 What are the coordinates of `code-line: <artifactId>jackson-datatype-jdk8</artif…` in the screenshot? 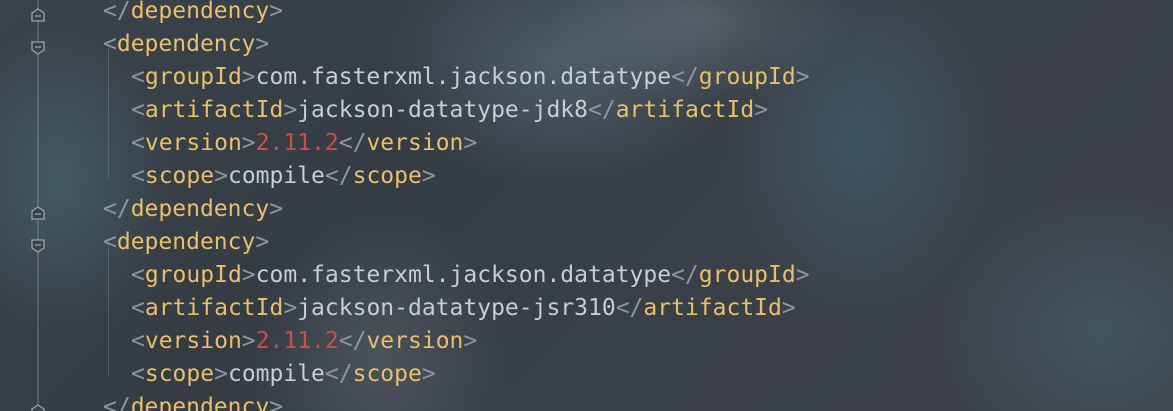 It's located at (435, 110).